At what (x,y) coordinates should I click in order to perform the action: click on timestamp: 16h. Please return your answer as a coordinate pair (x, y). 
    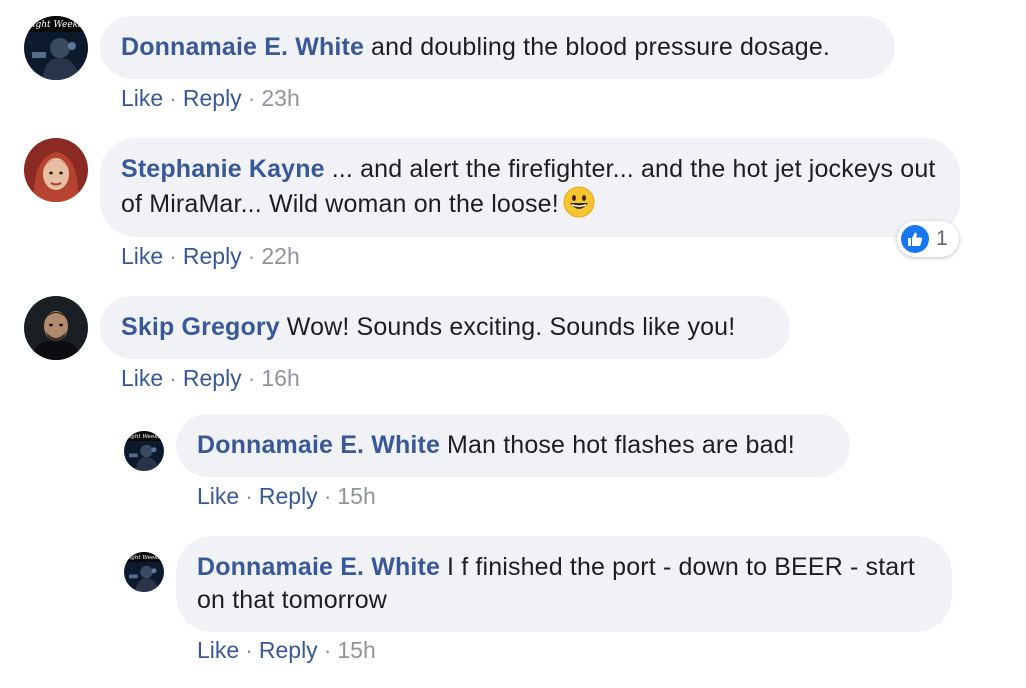
    Looking at the image, I should click on (280, 378).